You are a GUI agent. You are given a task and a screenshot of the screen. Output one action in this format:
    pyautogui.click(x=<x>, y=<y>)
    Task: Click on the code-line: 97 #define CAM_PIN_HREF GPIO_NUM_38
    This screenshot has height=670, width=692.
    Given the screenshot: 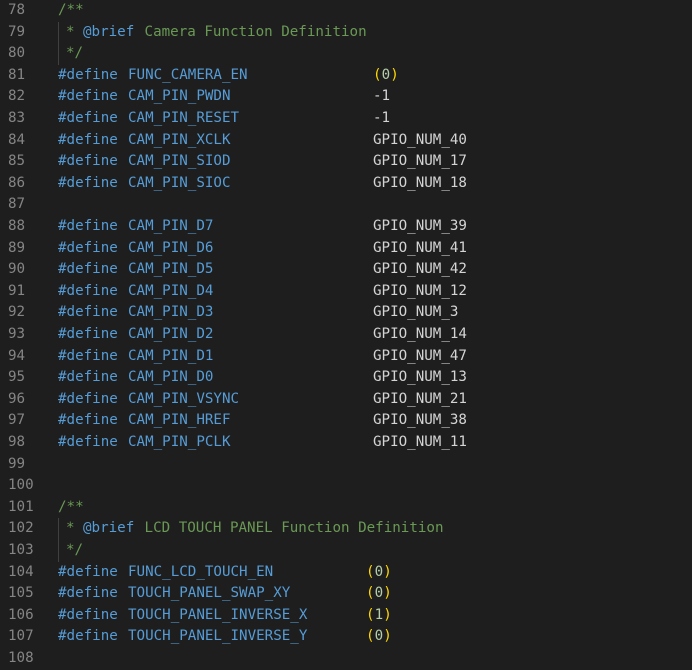 What is the action you would take?
    pyautogui.click(x=346, y=421)
    